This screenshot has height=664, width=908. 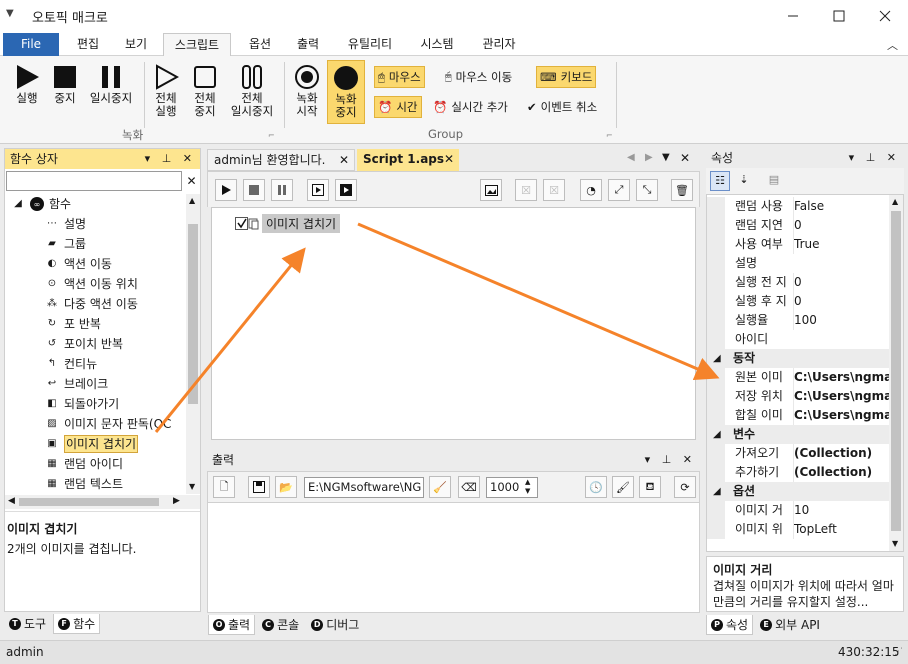 What do you see at coordinates (730, 625) in the screenshot?
I see `tab-properties: P 속성` at bounding box center [730, 625].